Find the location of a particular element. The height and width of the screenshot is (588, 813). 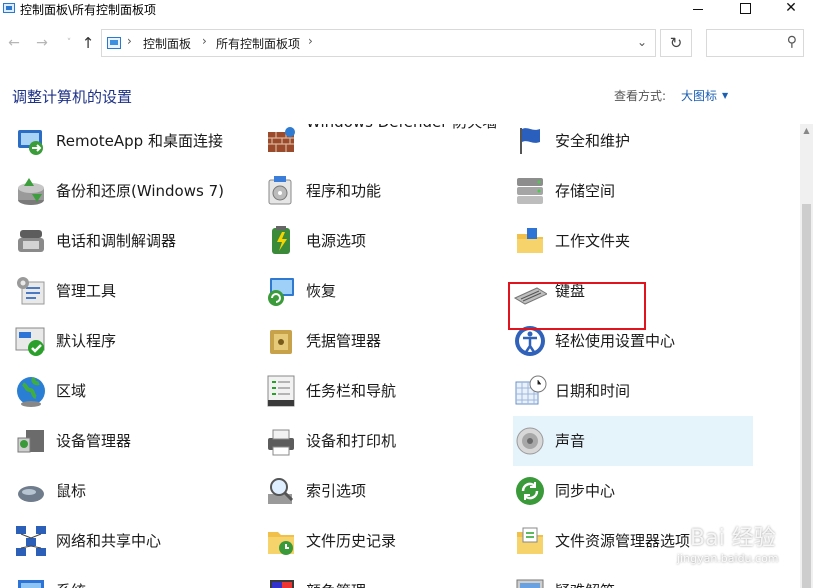

item-label: 轻松使用设置中心 is located at coordinates (615, 341).